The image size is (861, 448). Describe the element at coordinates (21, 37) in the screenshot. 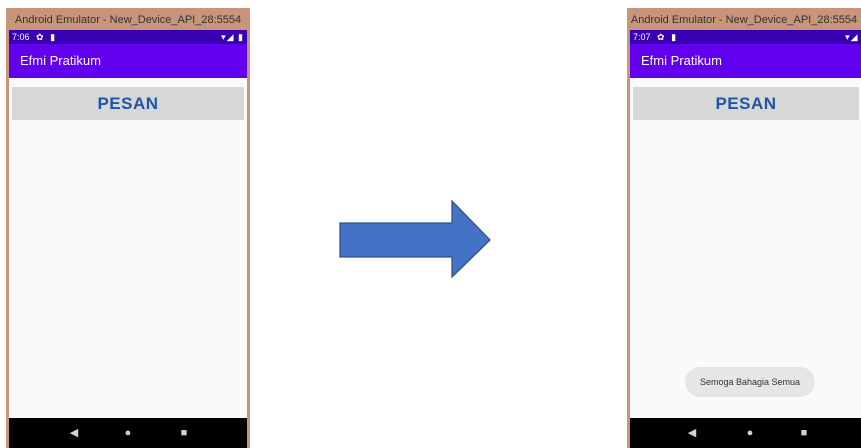

I see `status-time: 7:06` at that location.